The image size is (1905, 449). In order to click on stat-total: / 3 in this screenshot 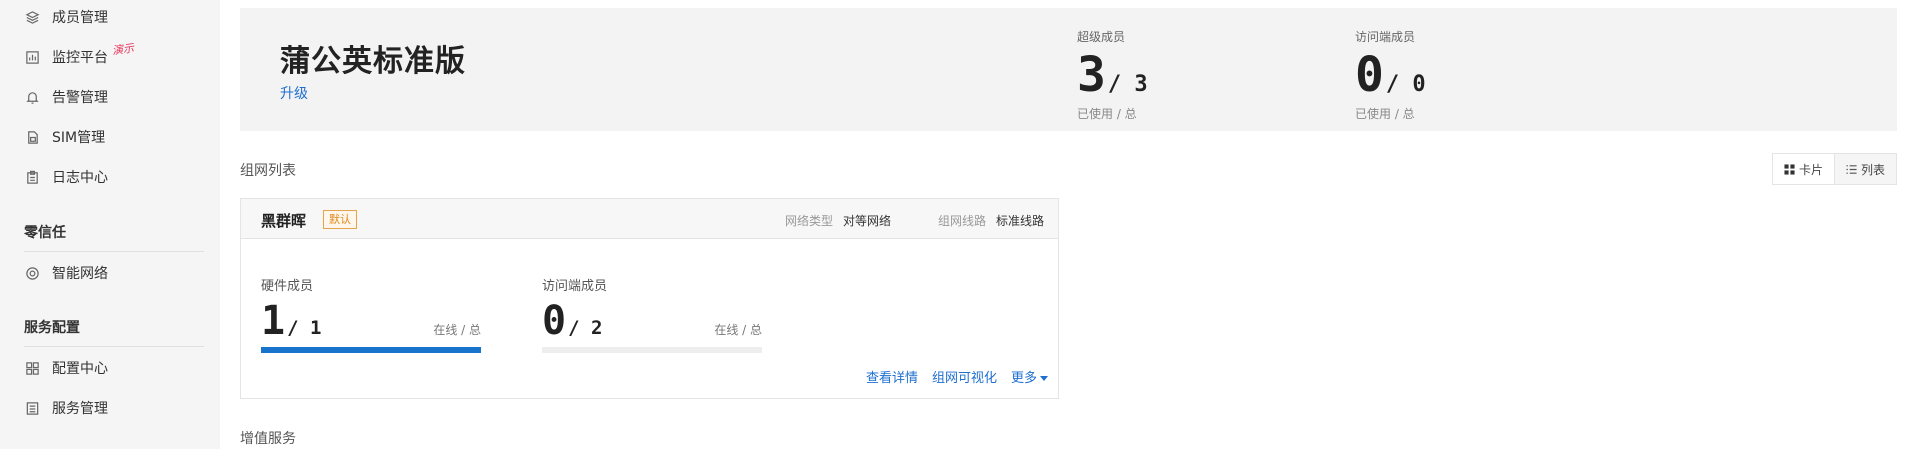, I will do `click(1127, 84)`.